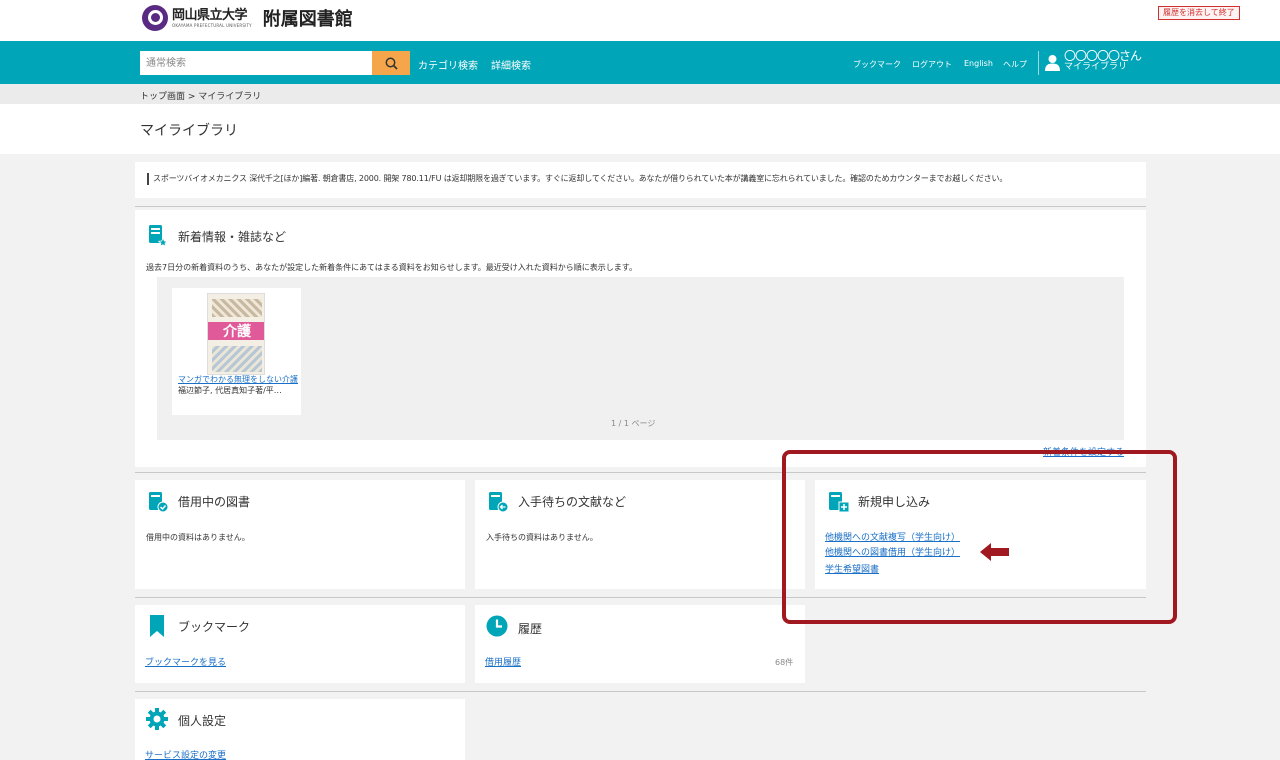 The image size is (1280, 760). I want to click on book-check-icon, so click(159, 502).